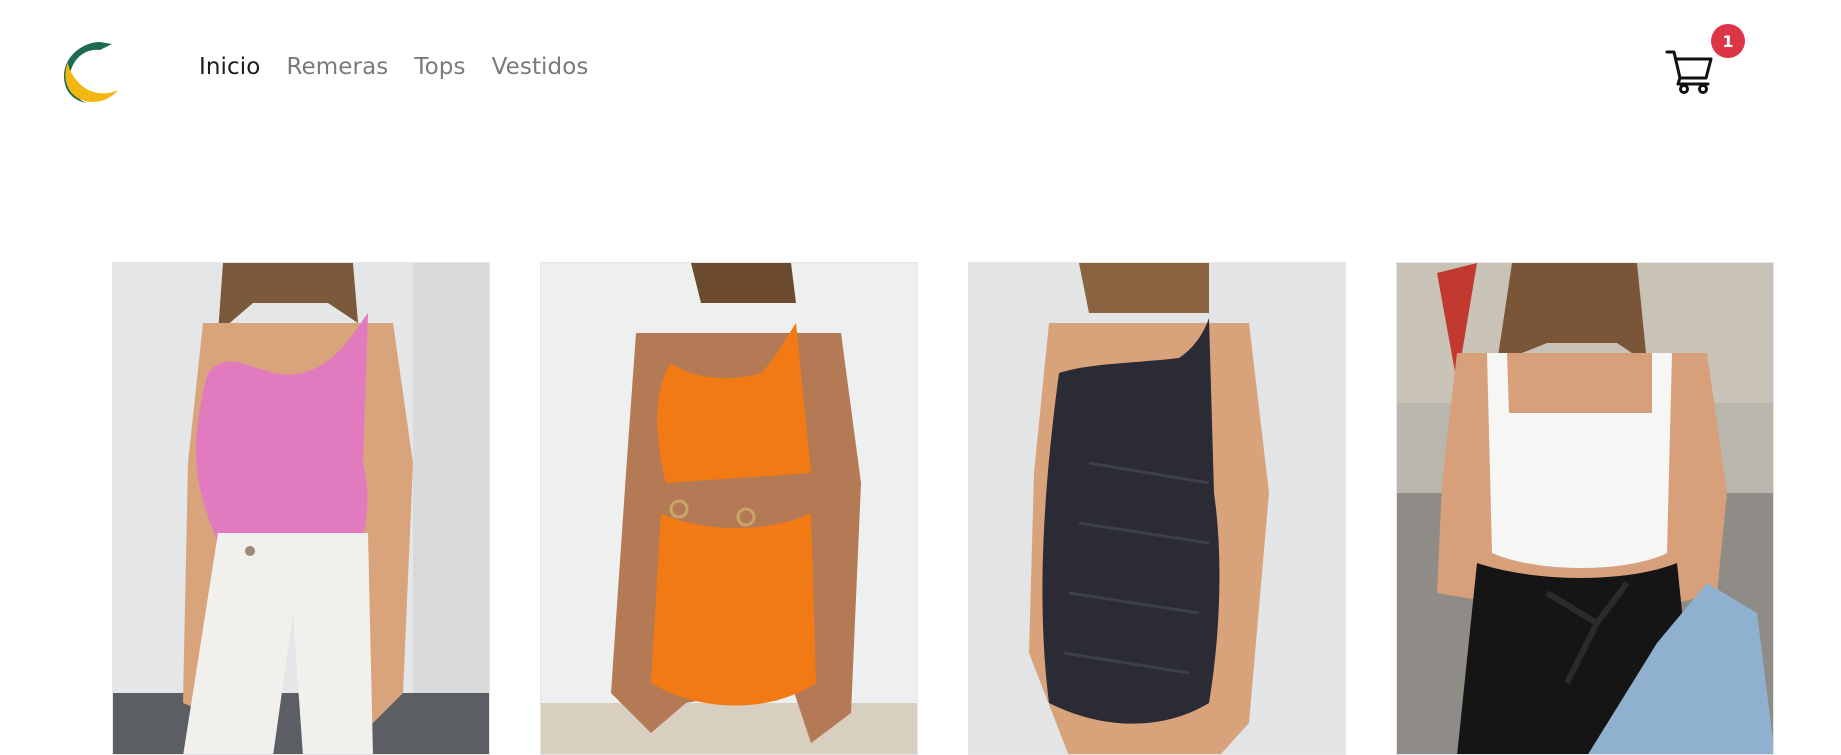 This screenshot has width=1841, height=755. What do you see at coordinates (1728, 41) in the screenshot?
I see `cart-count-badge: 1` at bounding box center [1728, 41].